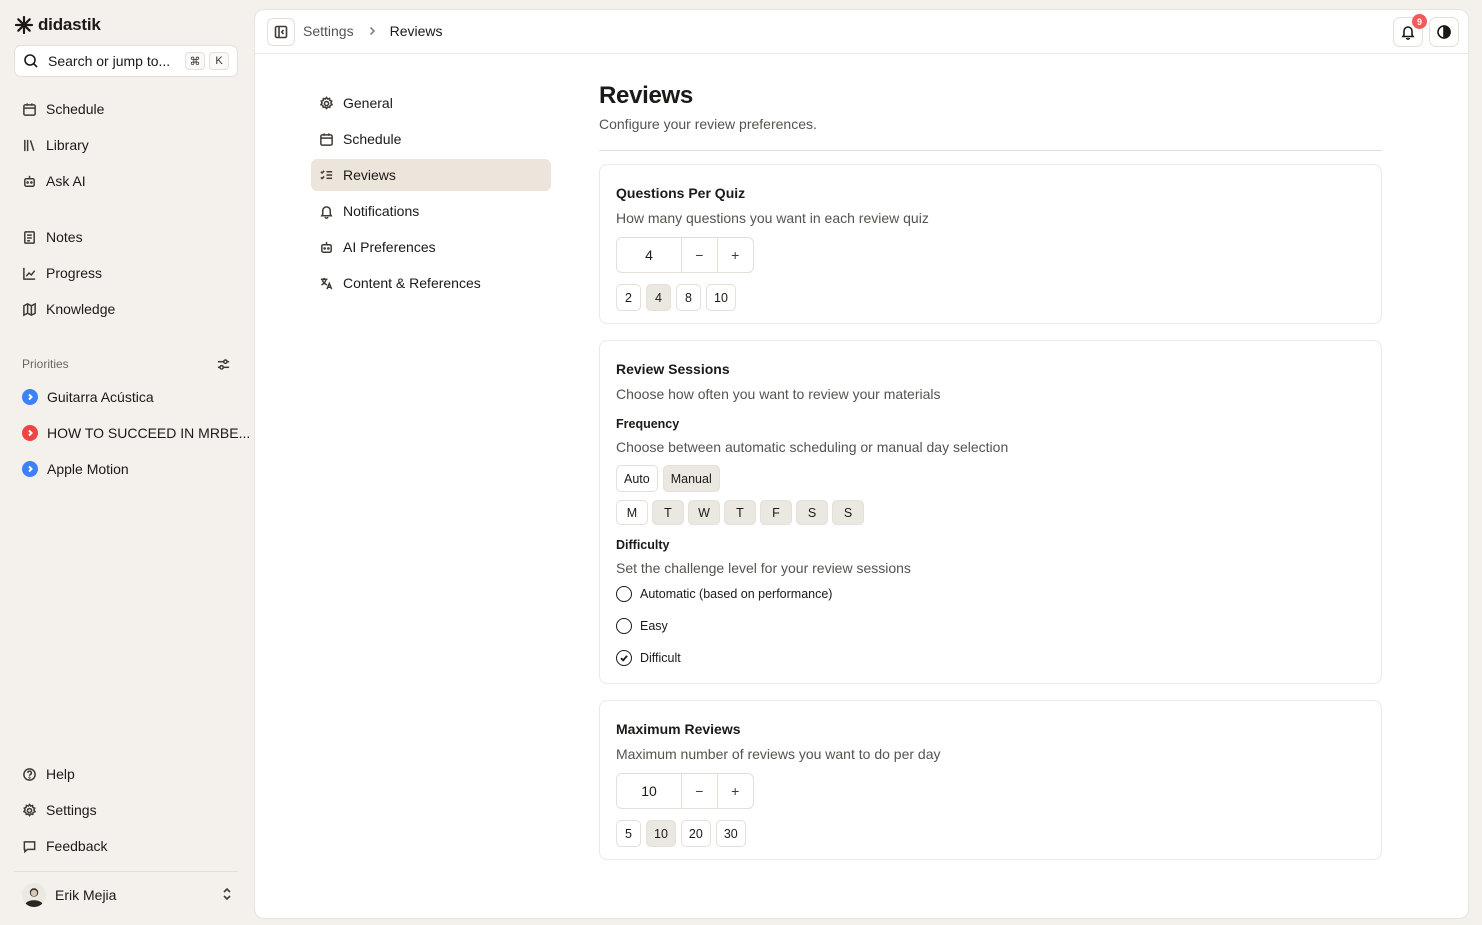  What do you see at coordinates (31, 61) in the screenshot?
I see `search-icon` at bounding box center [31, 61].